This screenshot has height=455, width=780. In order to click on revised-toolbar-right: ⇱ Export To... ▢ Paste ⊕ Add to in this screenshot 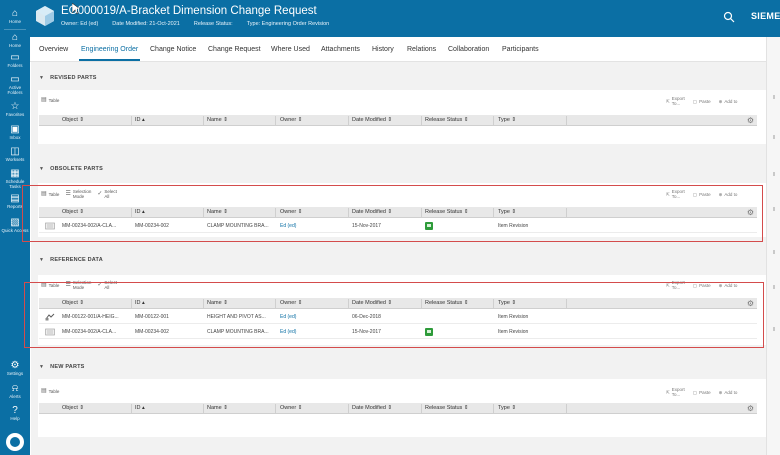, I will do `click(701, 101)`.